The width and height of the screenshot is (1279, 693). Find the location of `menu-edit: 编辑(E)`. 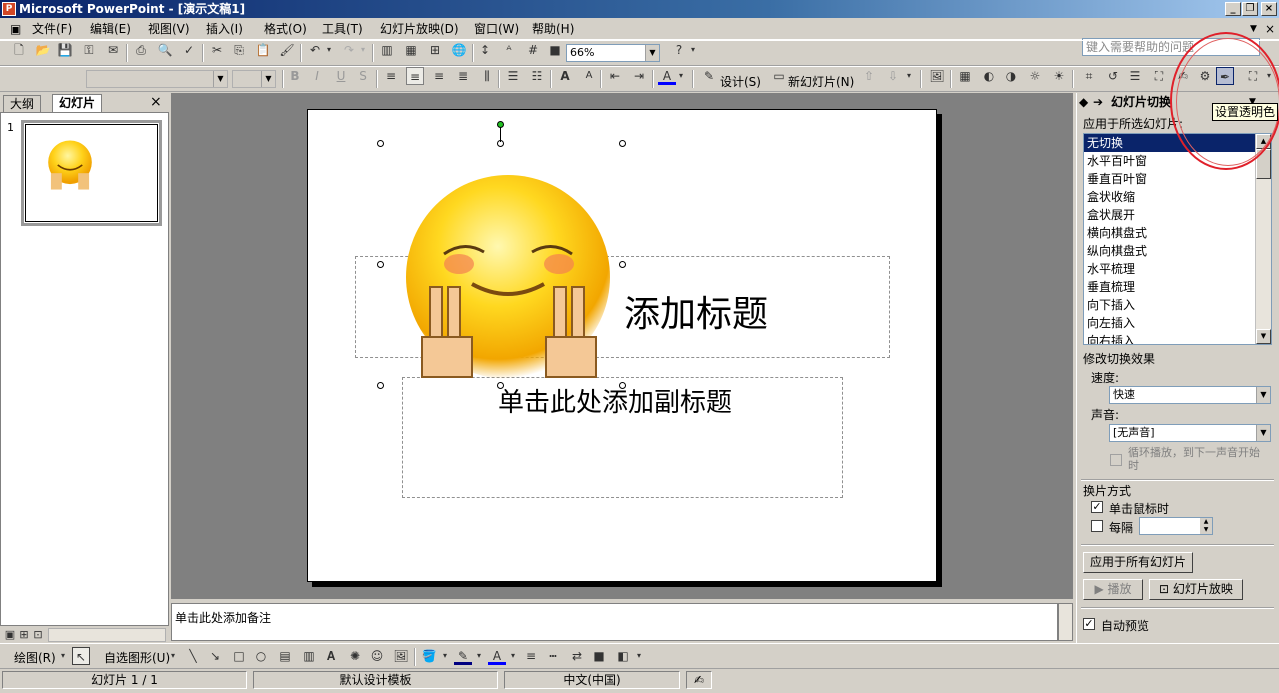

menu-edit: 编辑(E) is located at coordinates (110, 29).